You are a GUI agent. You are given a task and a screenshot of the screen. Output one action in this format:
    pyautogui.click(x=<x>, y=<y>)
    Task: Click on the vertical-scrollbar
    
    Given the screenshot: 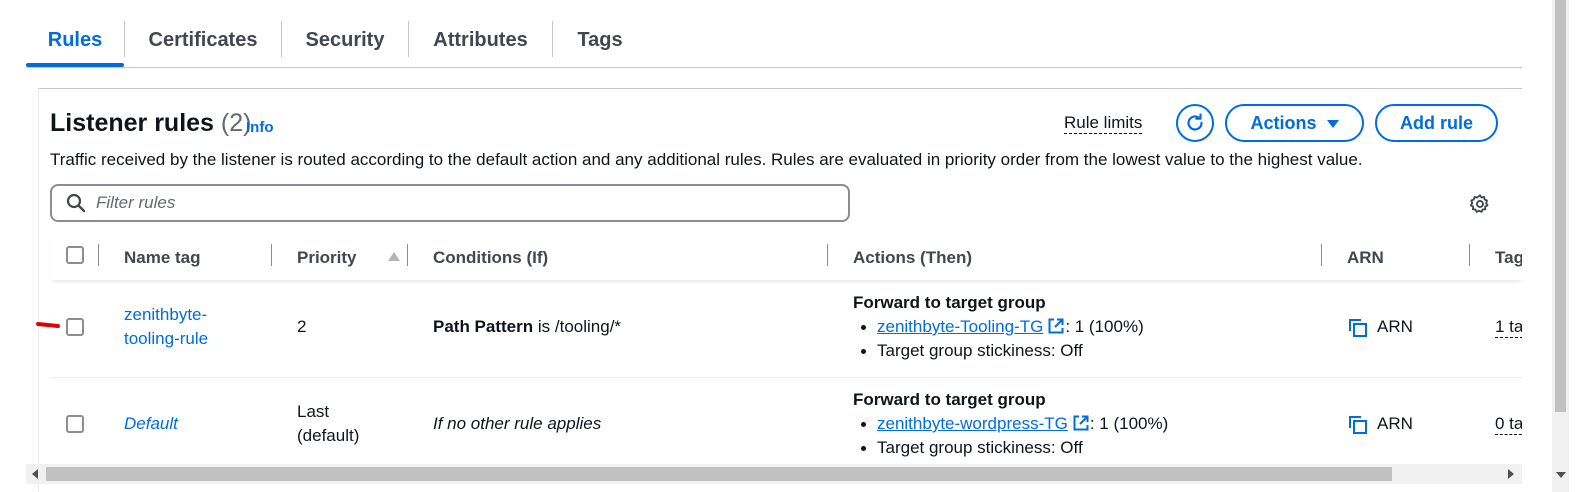 What is the action you would take?
    pyautogui.click(x=1560, y=246)
    